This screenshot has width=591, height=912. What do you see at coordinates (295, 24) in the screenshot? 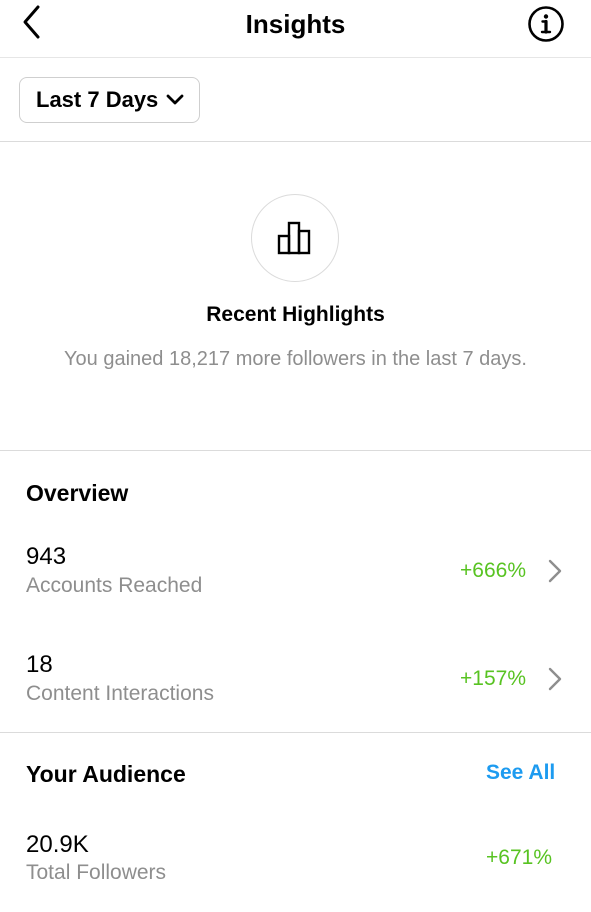
I see `page-title: Insights` at bounding box center [295, 24].